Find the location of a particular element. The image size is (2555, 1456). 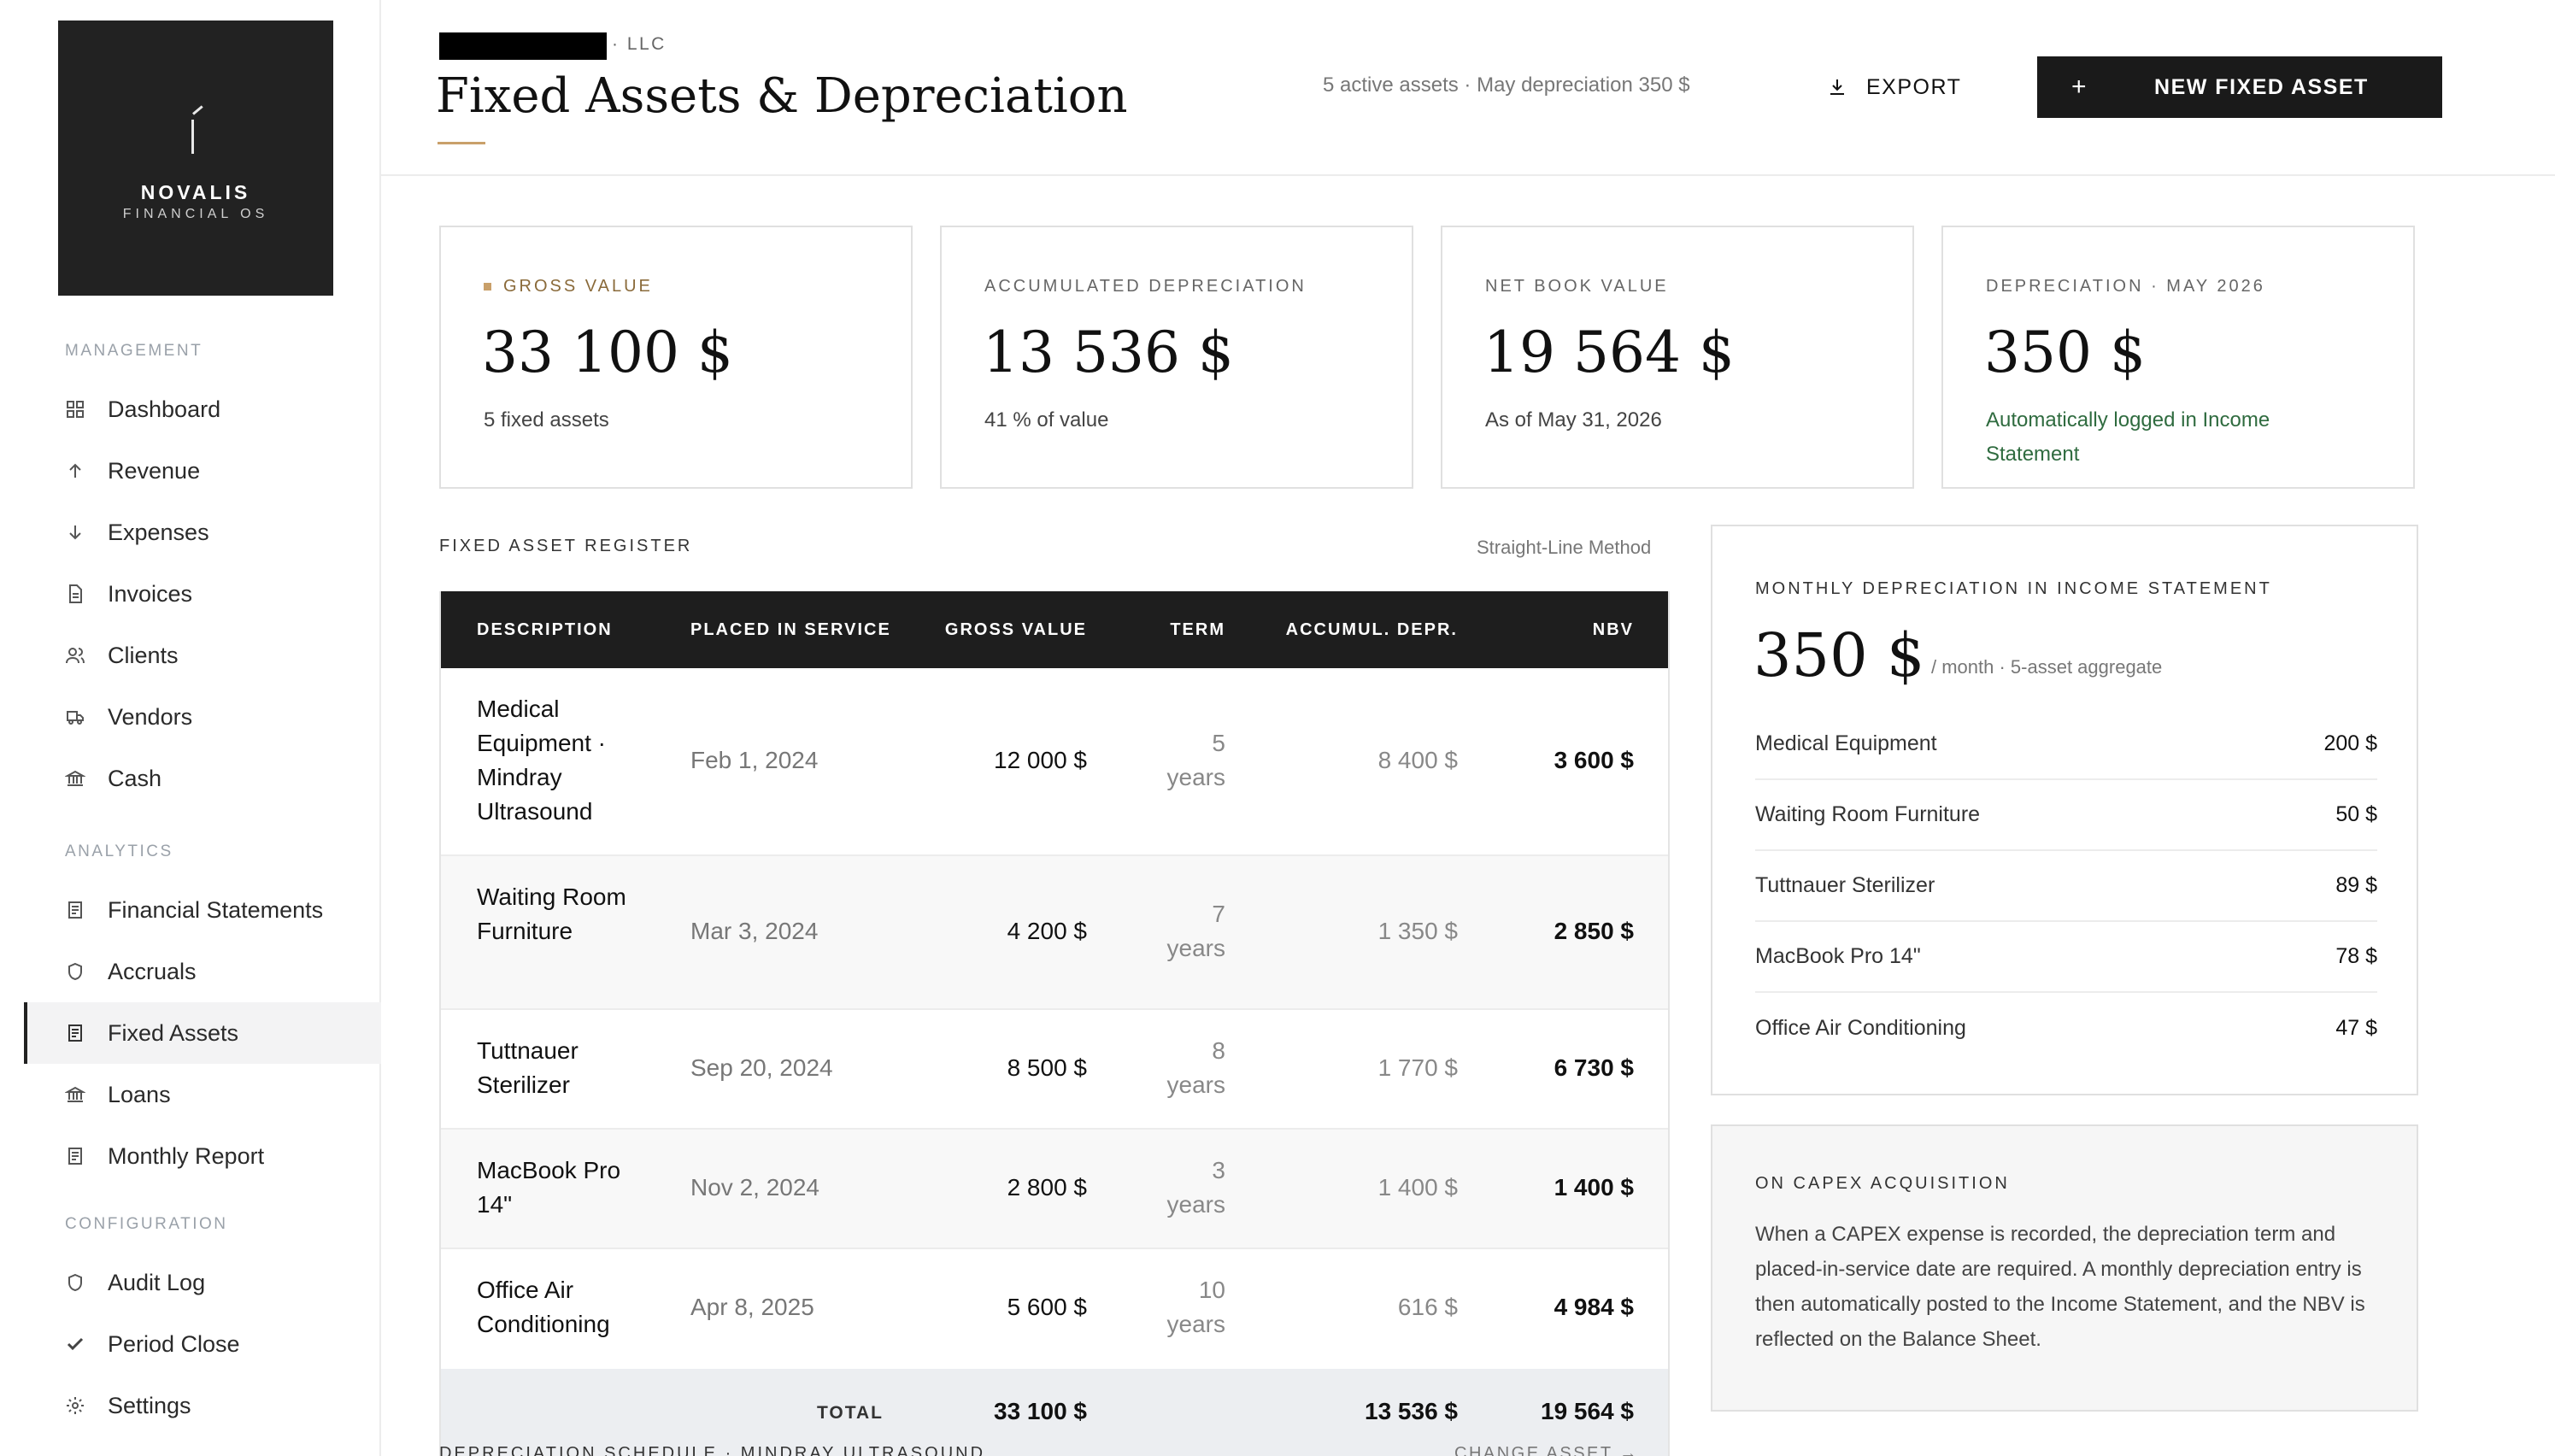

users-icon is located at coordinates (75, 656).